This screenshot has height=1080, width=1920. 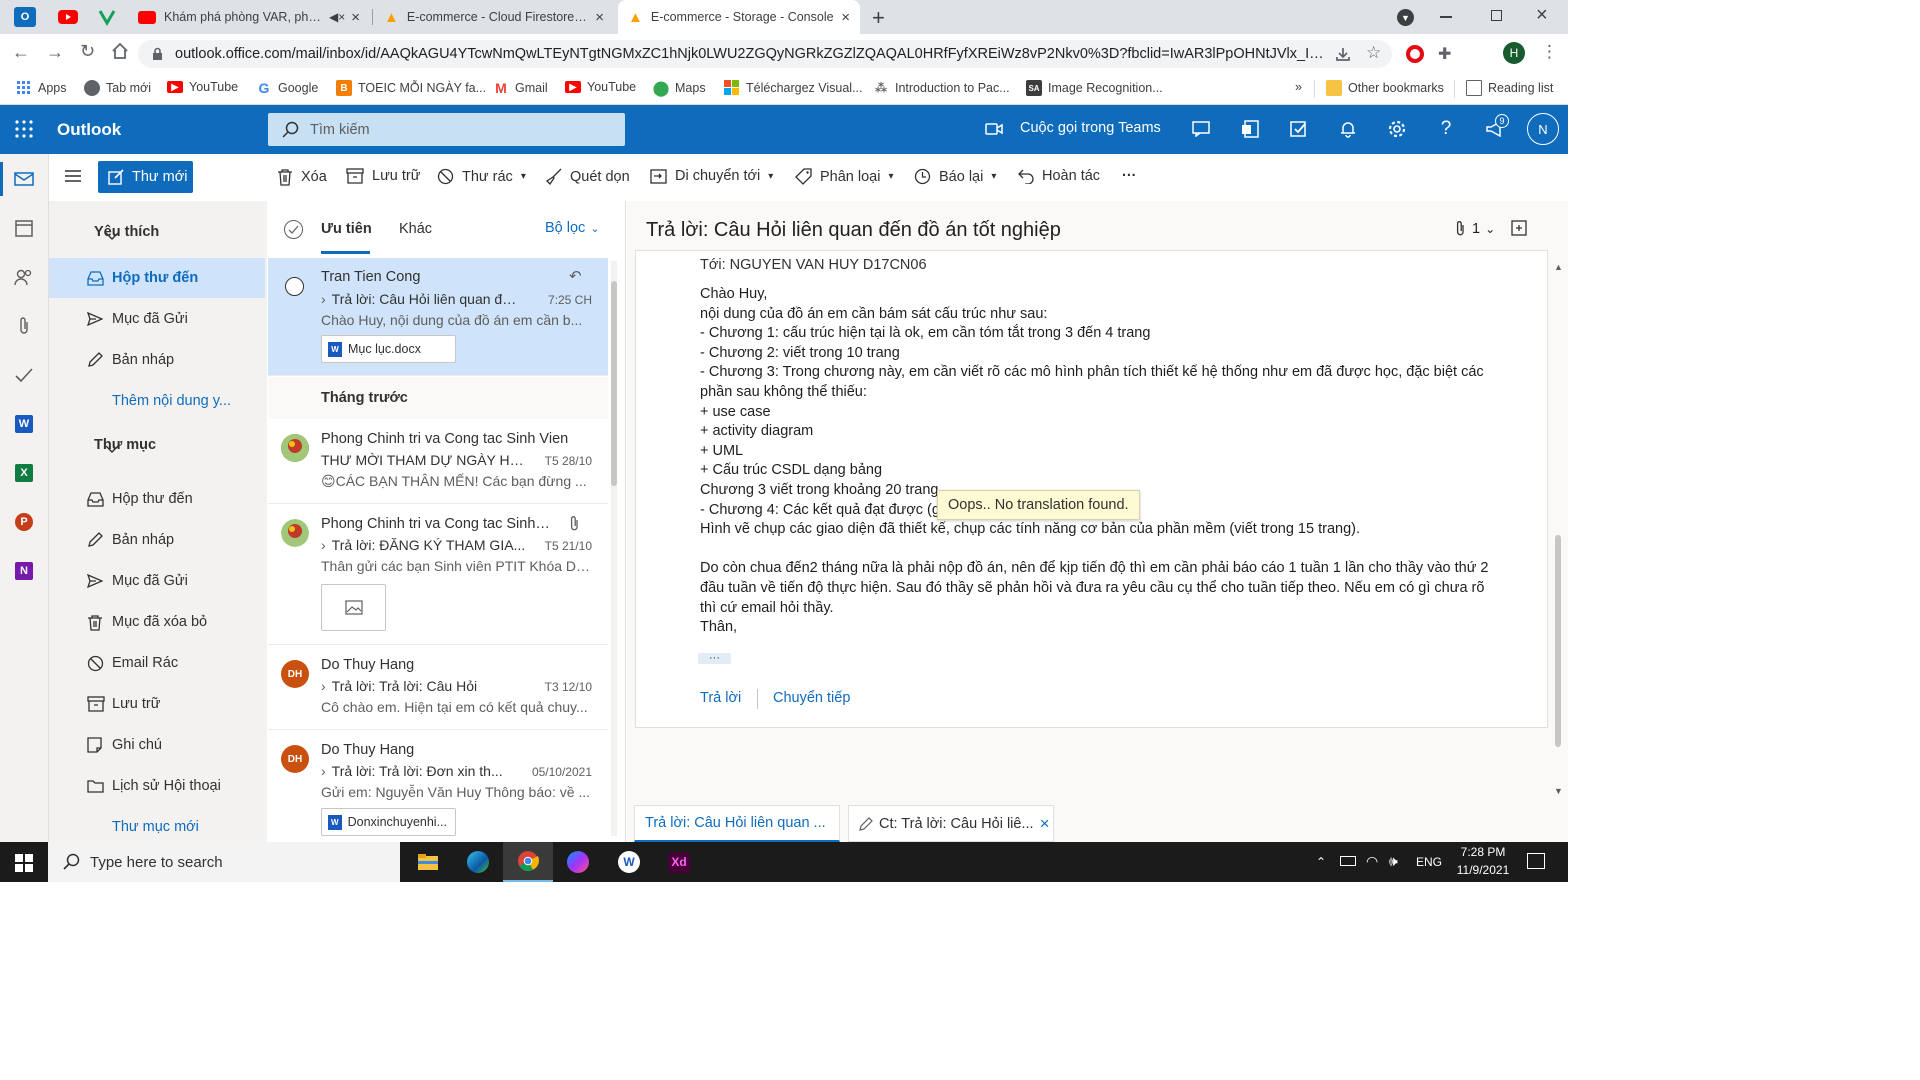 What do you see at coordinates (1429, 862) in the screenshot?
I see `language-indicator: ENG` at bounding box center [1429, 862].